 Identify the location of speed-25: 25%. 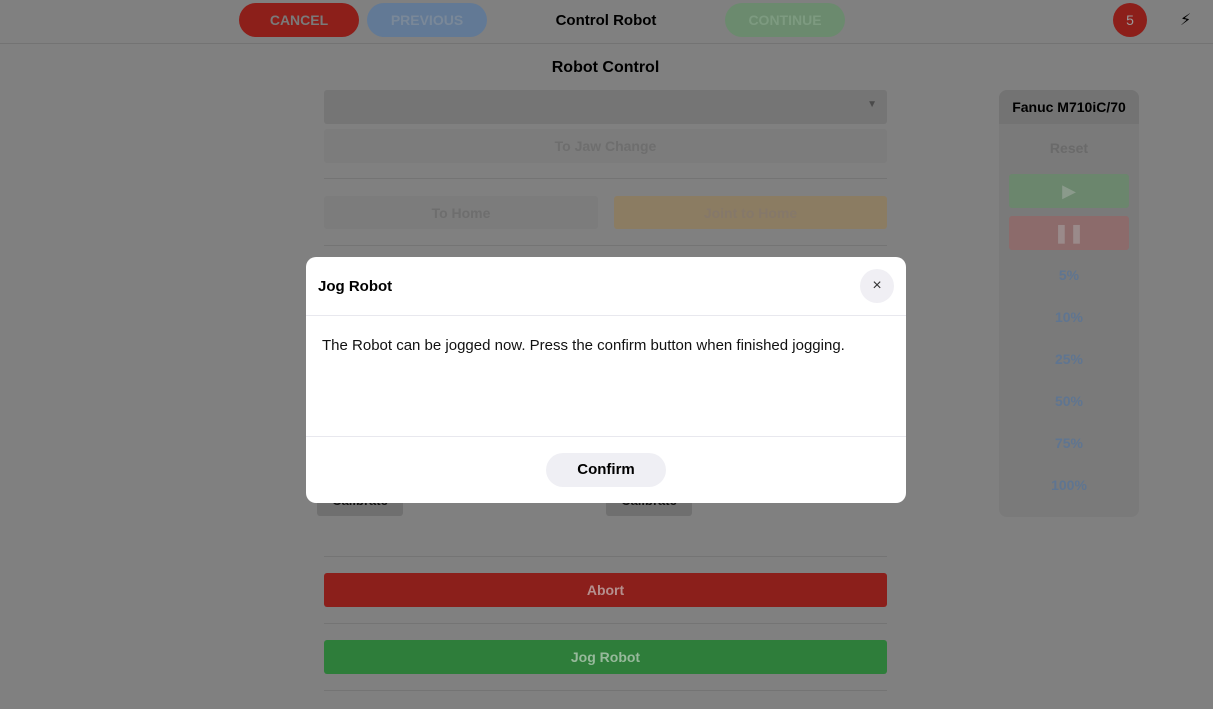
(1069, 359).